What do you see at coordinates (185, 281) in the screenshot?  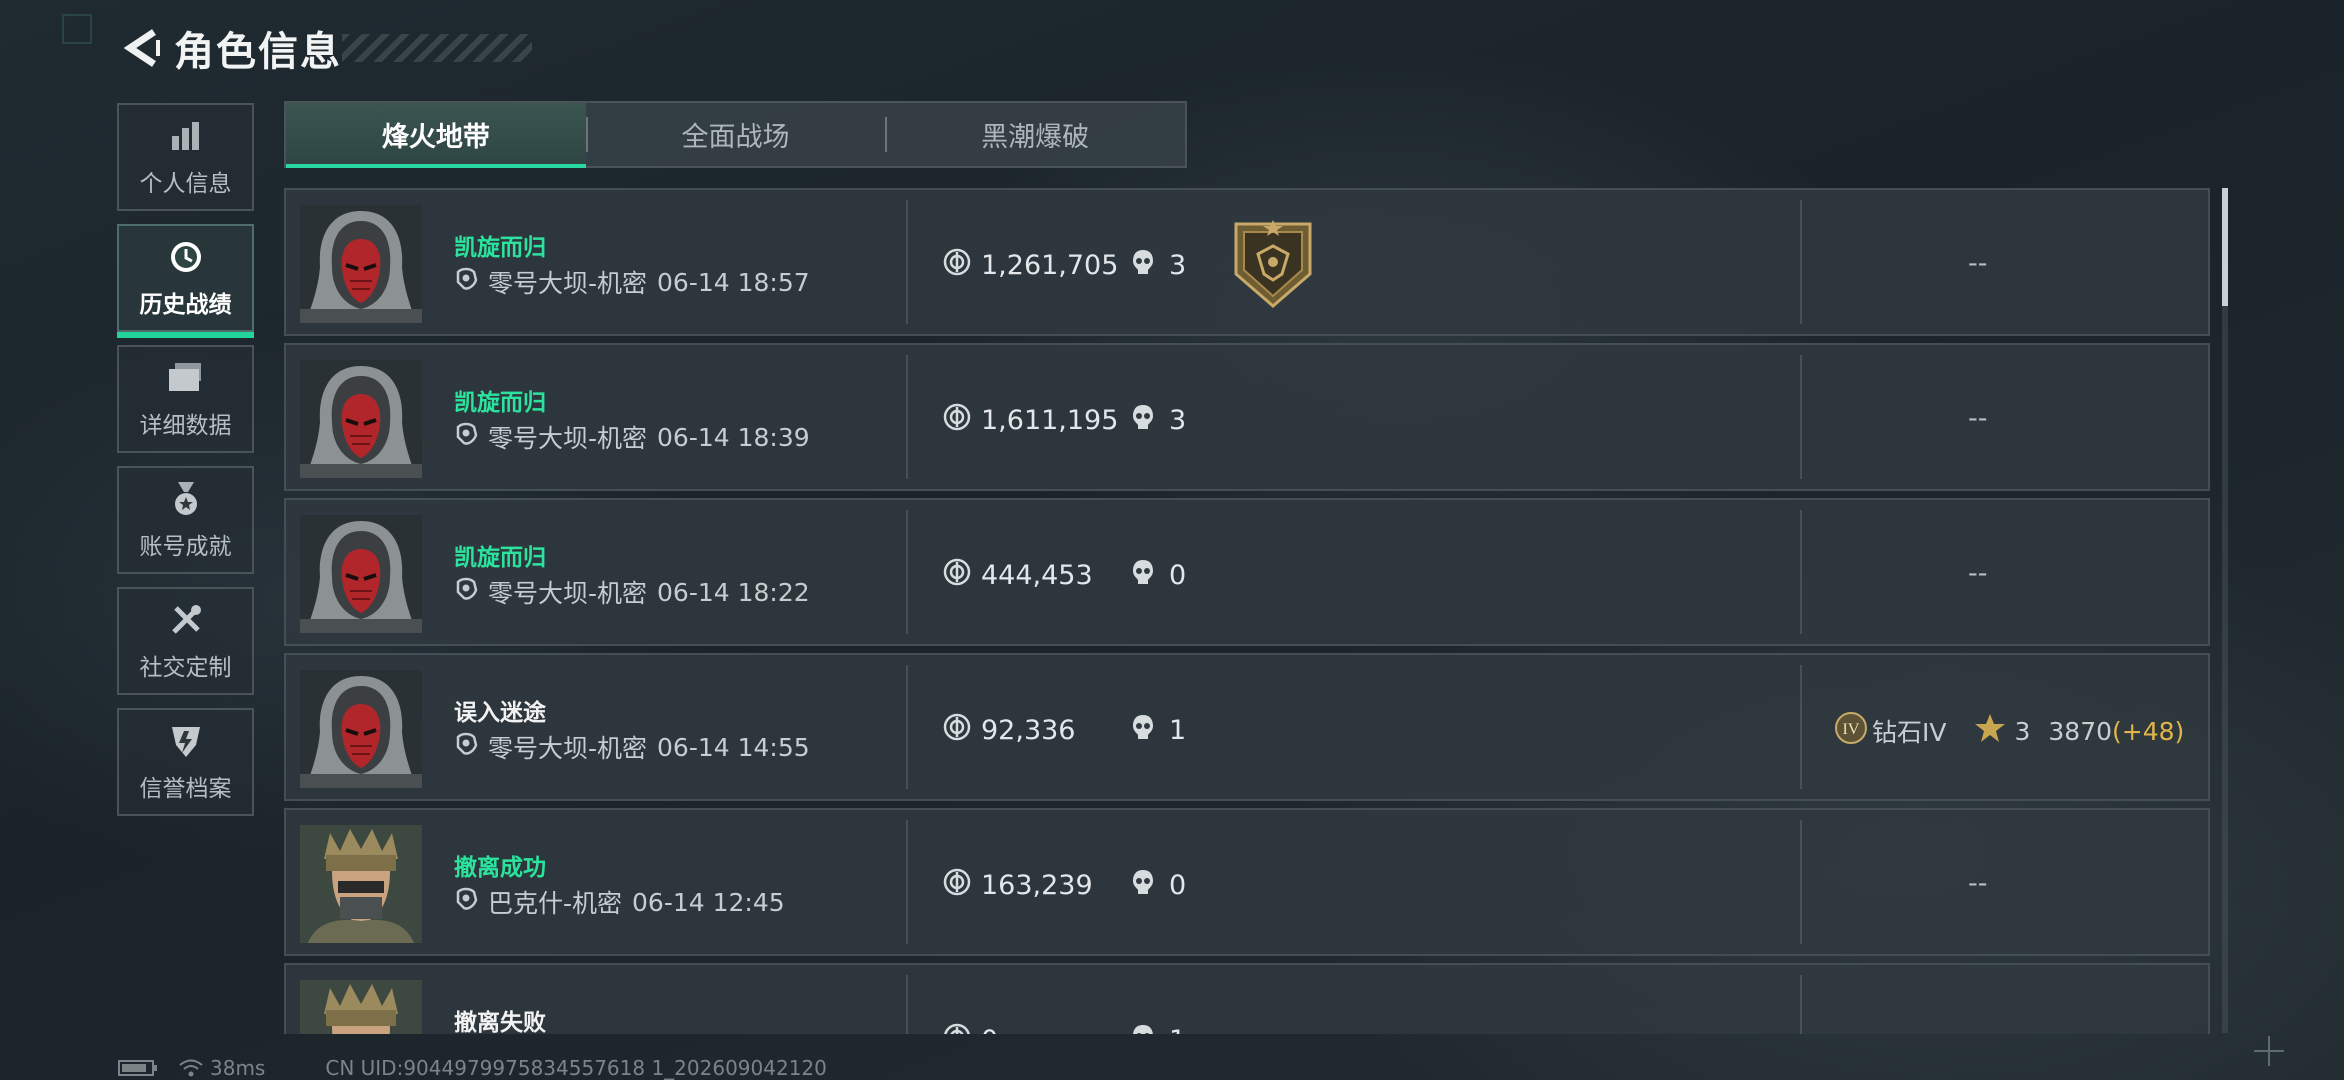 I see `sidebar-item-history: 历史战绩` at bounding box center [185, 281].